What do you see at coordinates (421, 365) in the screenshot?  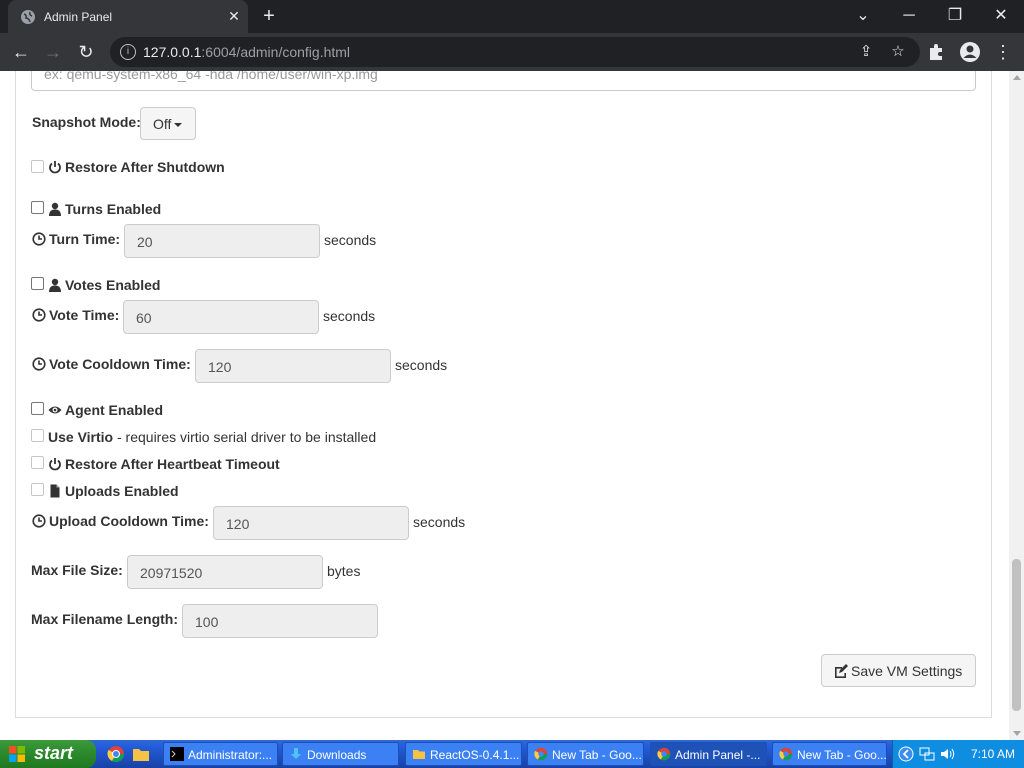 I see `vote-cooldown-unit: seconds` at bounding box center [421, 365].